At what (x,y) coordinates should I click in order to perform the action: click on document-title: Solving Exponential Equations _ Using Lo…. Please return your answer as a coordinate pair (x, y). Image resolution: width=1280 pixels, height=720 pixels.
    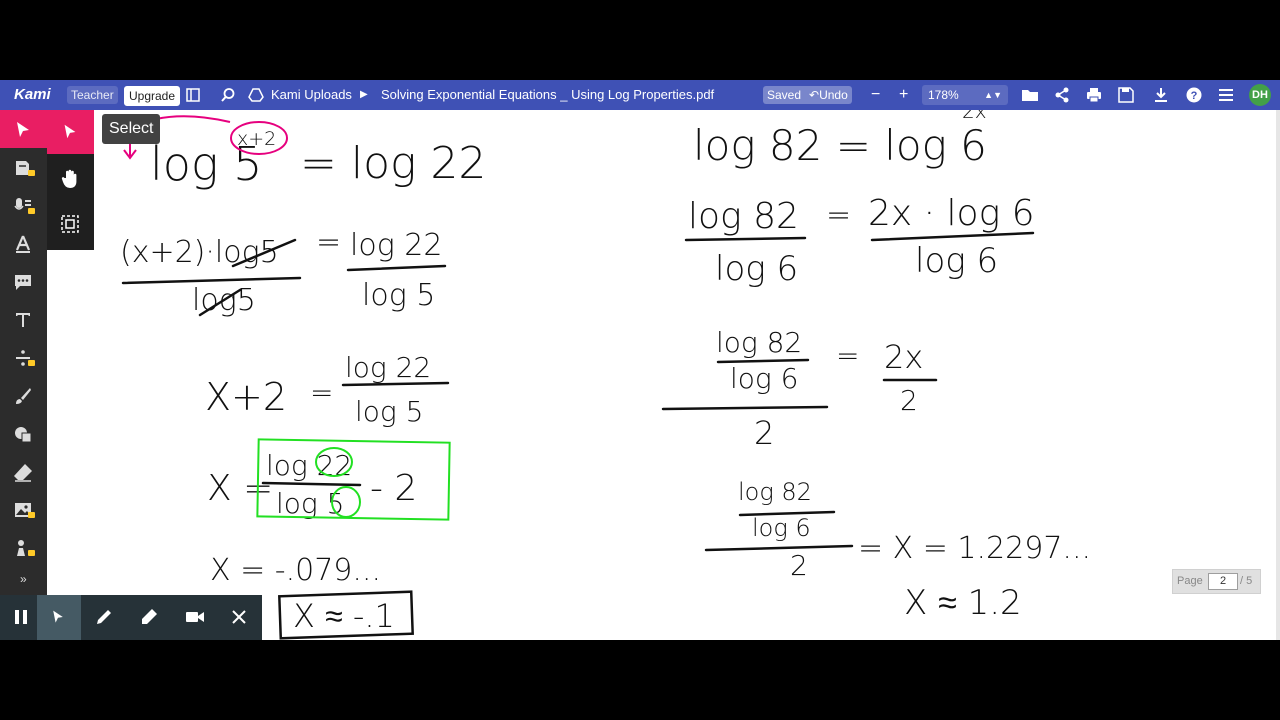
    Looking at the image, I should click on (547, 95).